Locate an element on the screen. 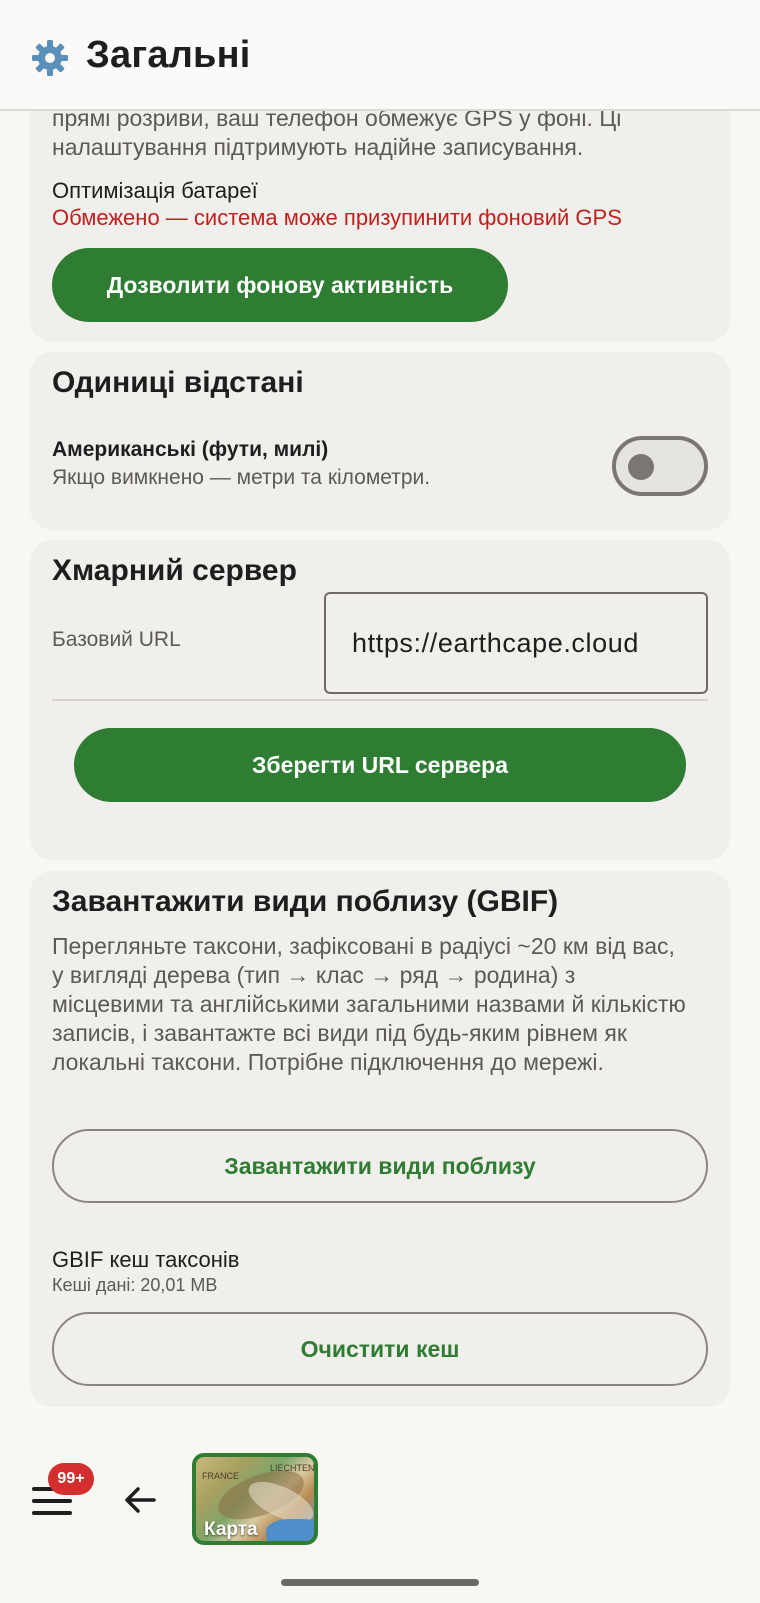 This screenshot has width=760, height=1603. battery-optimization-label: Оптимізація батареї is located at coordinates (155, 190).